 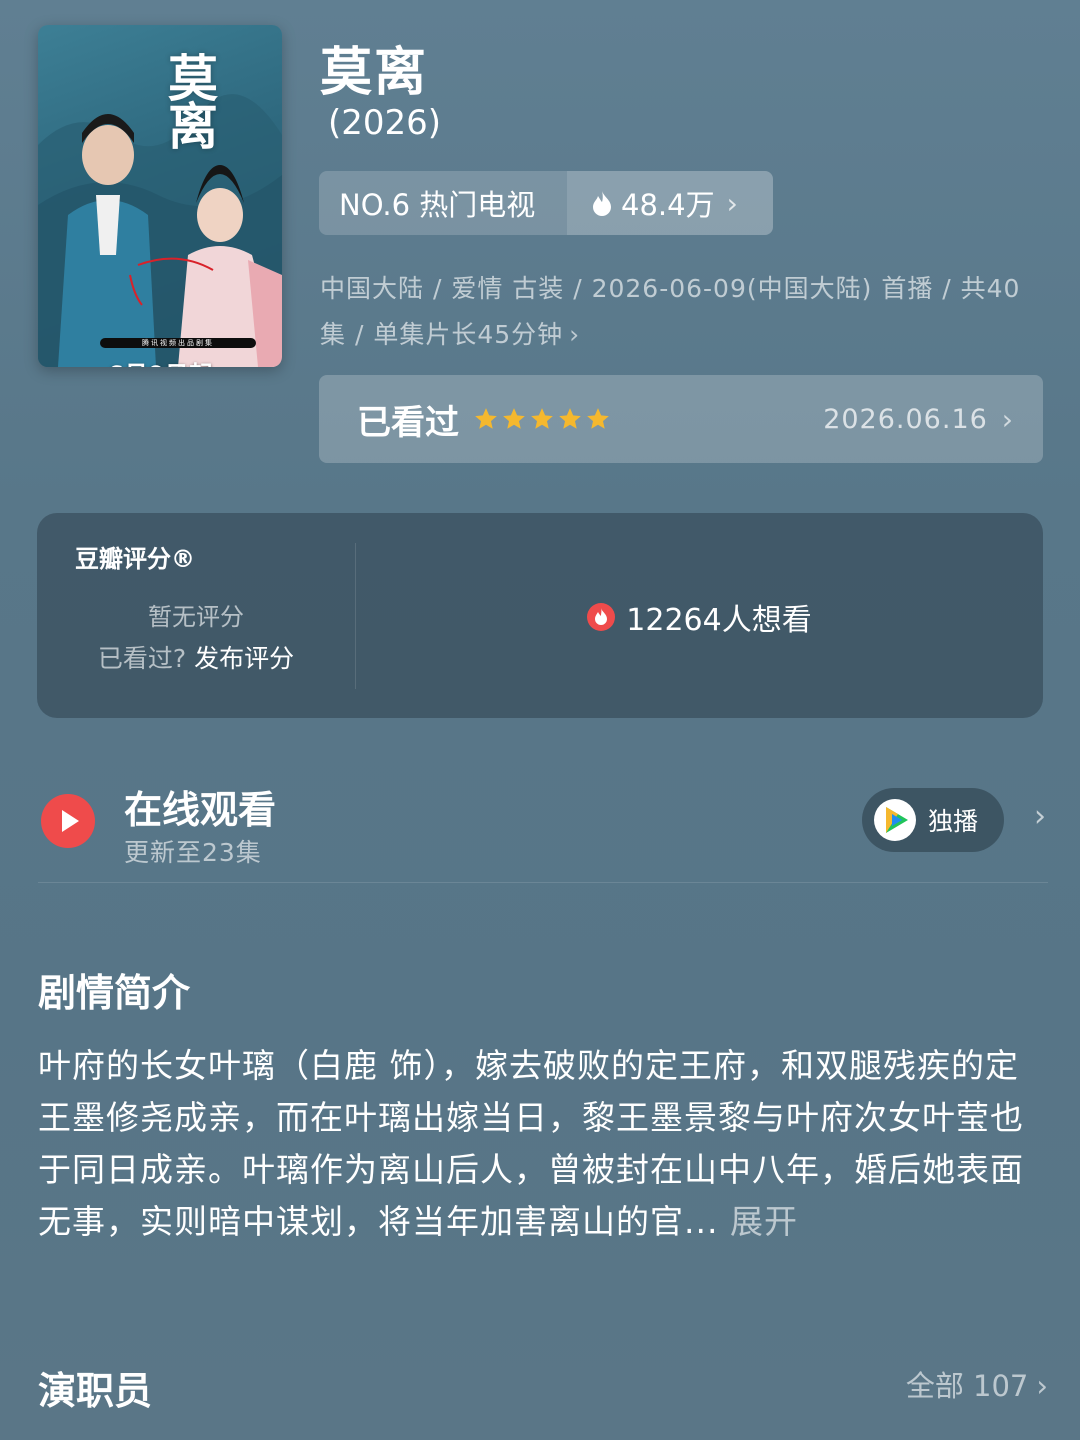 I want to click on post-rating: 已看过? 发布评分, so click(x=196, y=657).